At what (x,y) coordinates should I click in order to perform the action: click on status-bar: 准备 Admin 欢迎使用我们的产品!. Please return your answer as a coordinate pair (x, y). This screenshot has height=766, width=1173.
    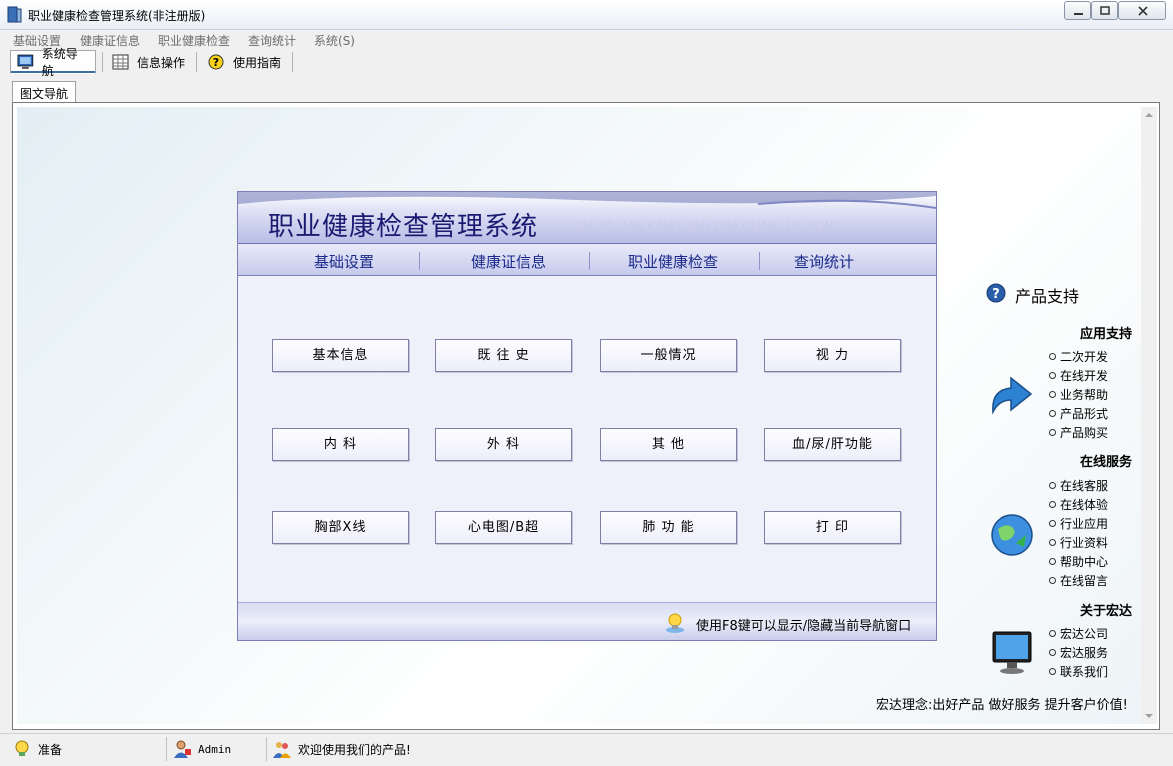
    Looking at the image, I should click on (586, 749).